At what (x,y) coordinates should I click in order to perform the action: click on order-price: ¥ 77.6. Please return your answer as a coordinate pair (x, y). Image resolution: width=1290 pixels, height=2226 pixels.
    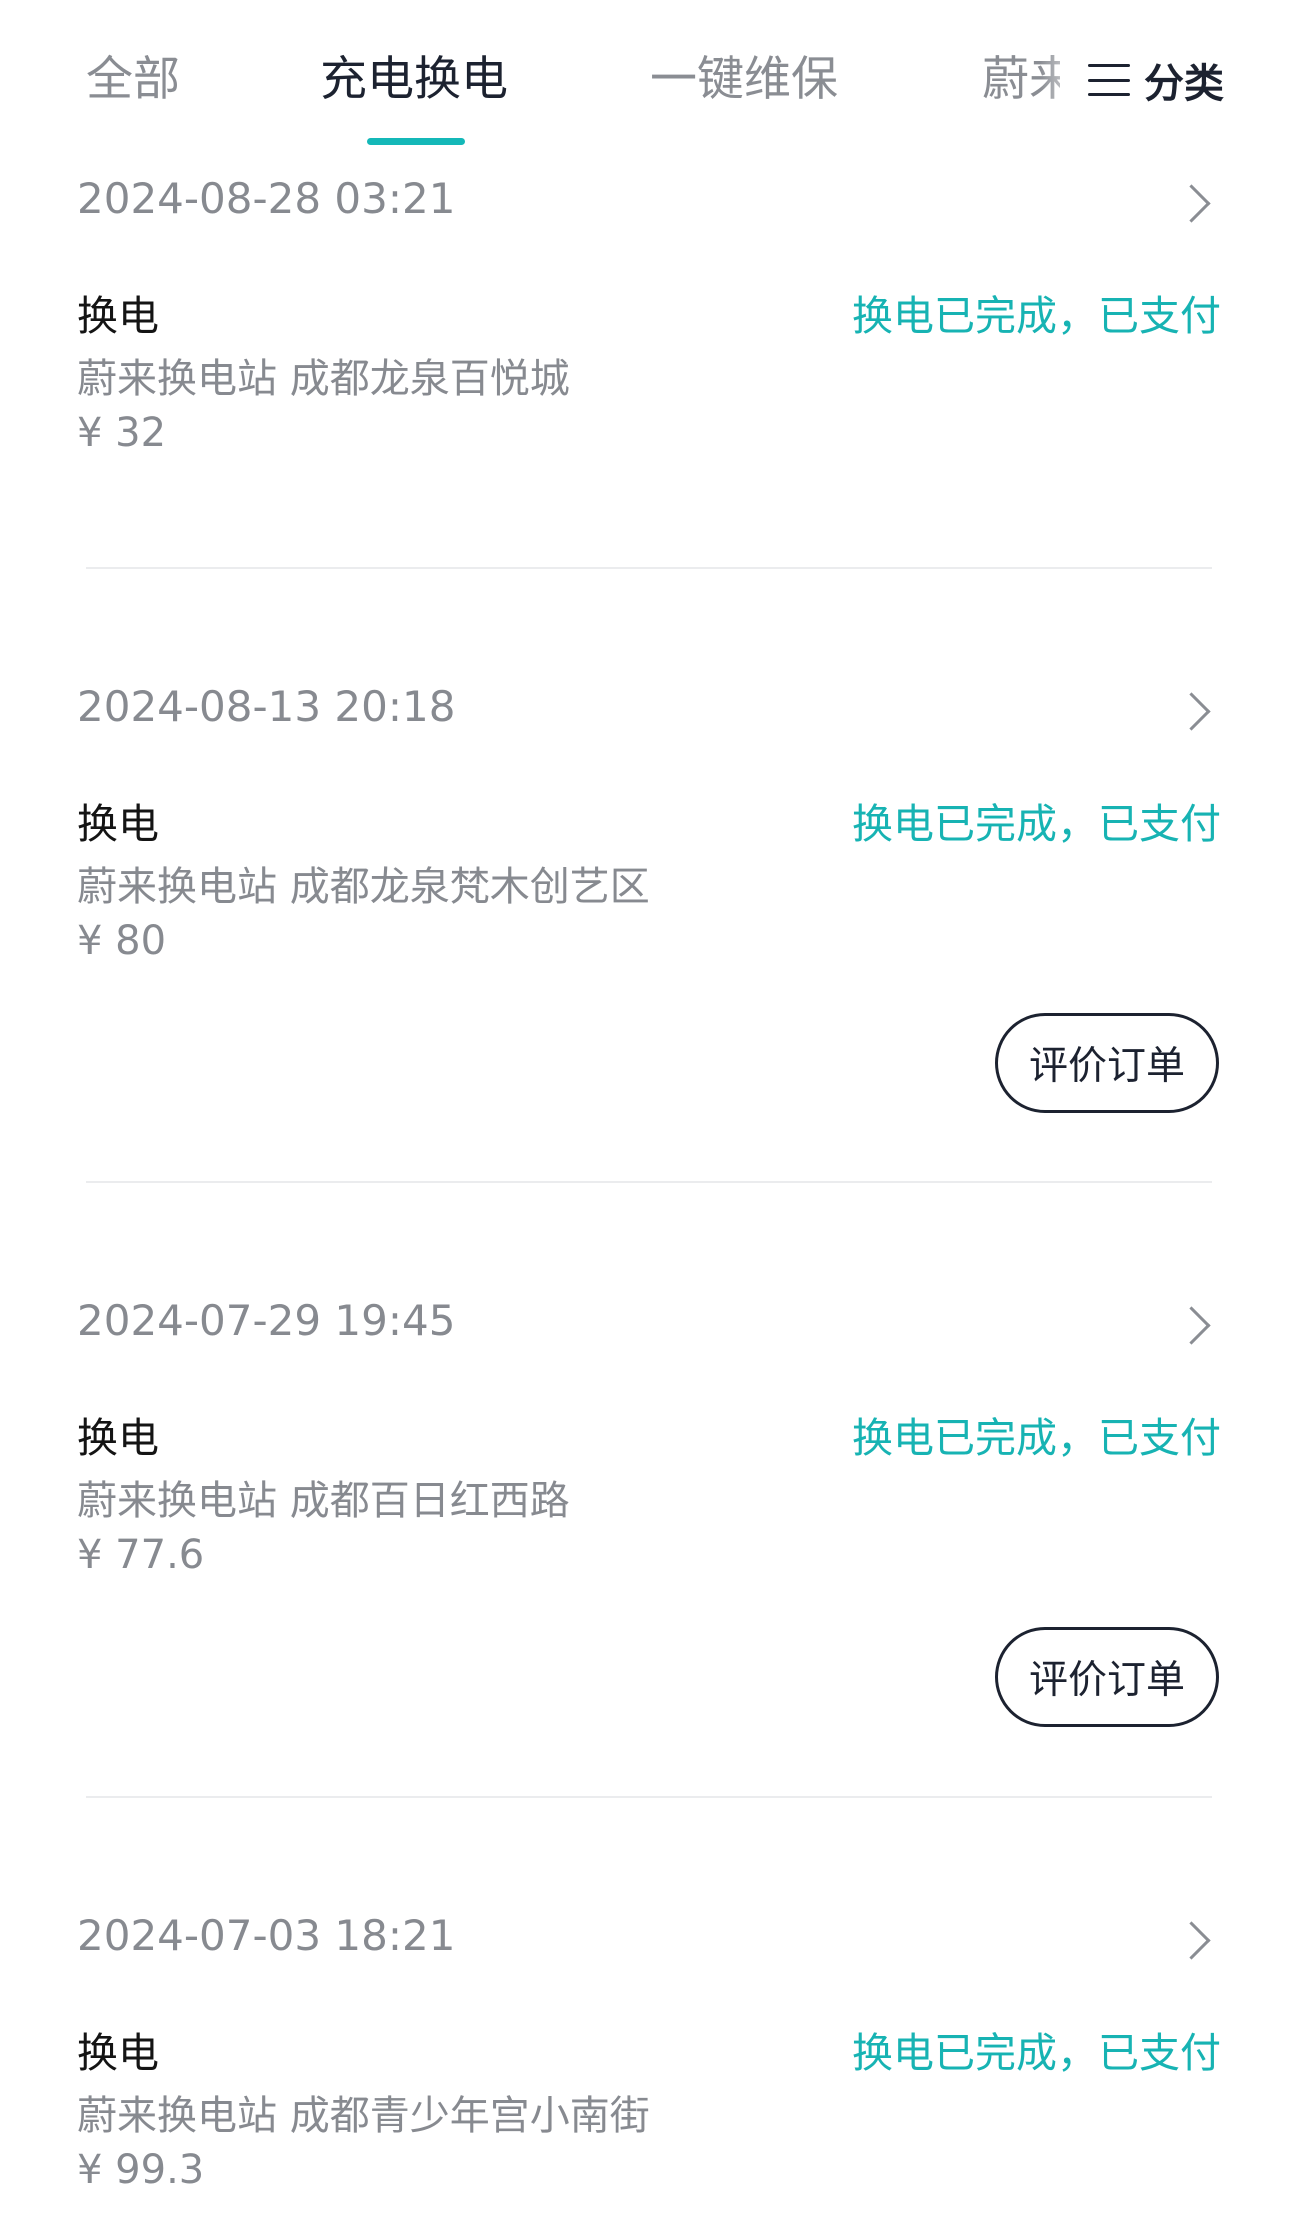
    Looking at the image, I should click on (141, 1555).